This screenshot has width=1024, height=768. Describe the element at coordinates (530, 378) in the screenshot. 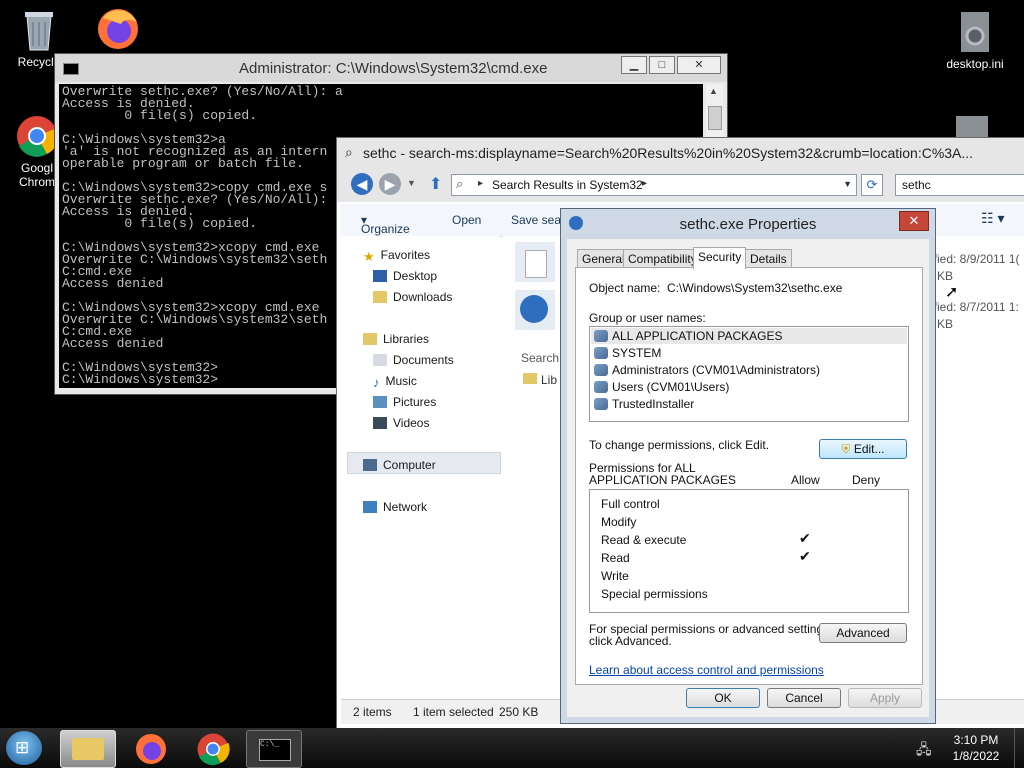

I see `folder-icon` at that location.